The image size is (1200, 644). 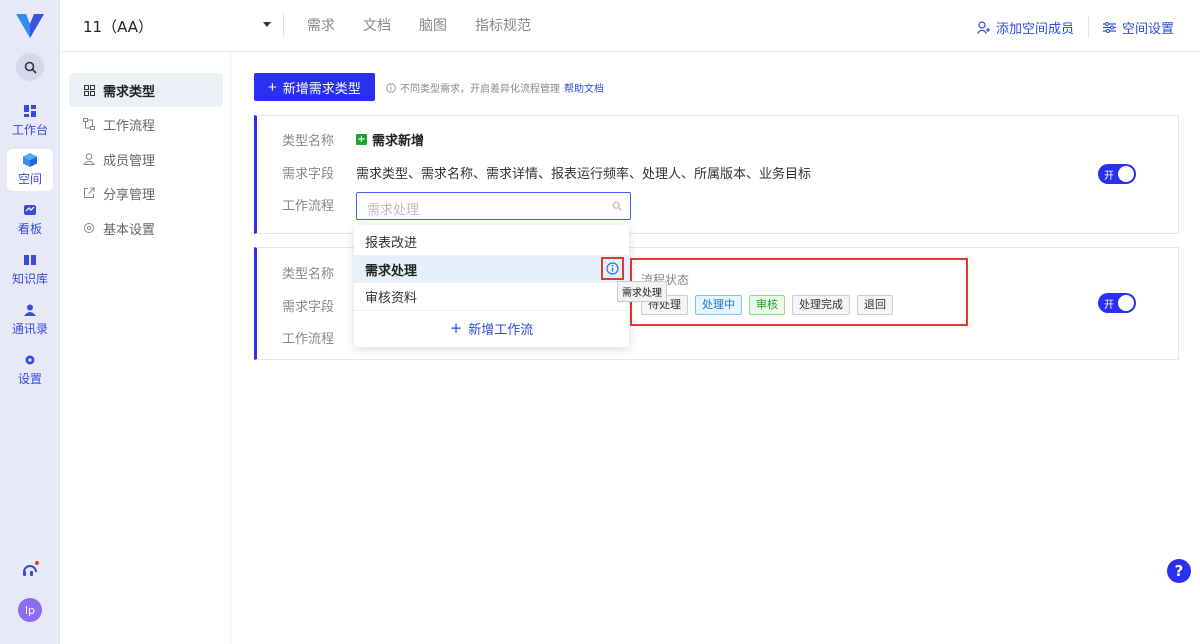 I want to click on status-tag: 审核, so click(x=767, y=305).